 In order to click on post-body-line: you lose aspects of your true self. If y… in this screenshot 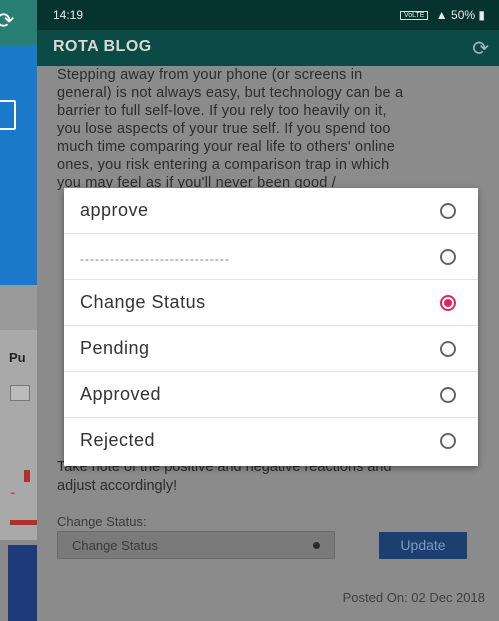, I will do `click(224, 129)`.